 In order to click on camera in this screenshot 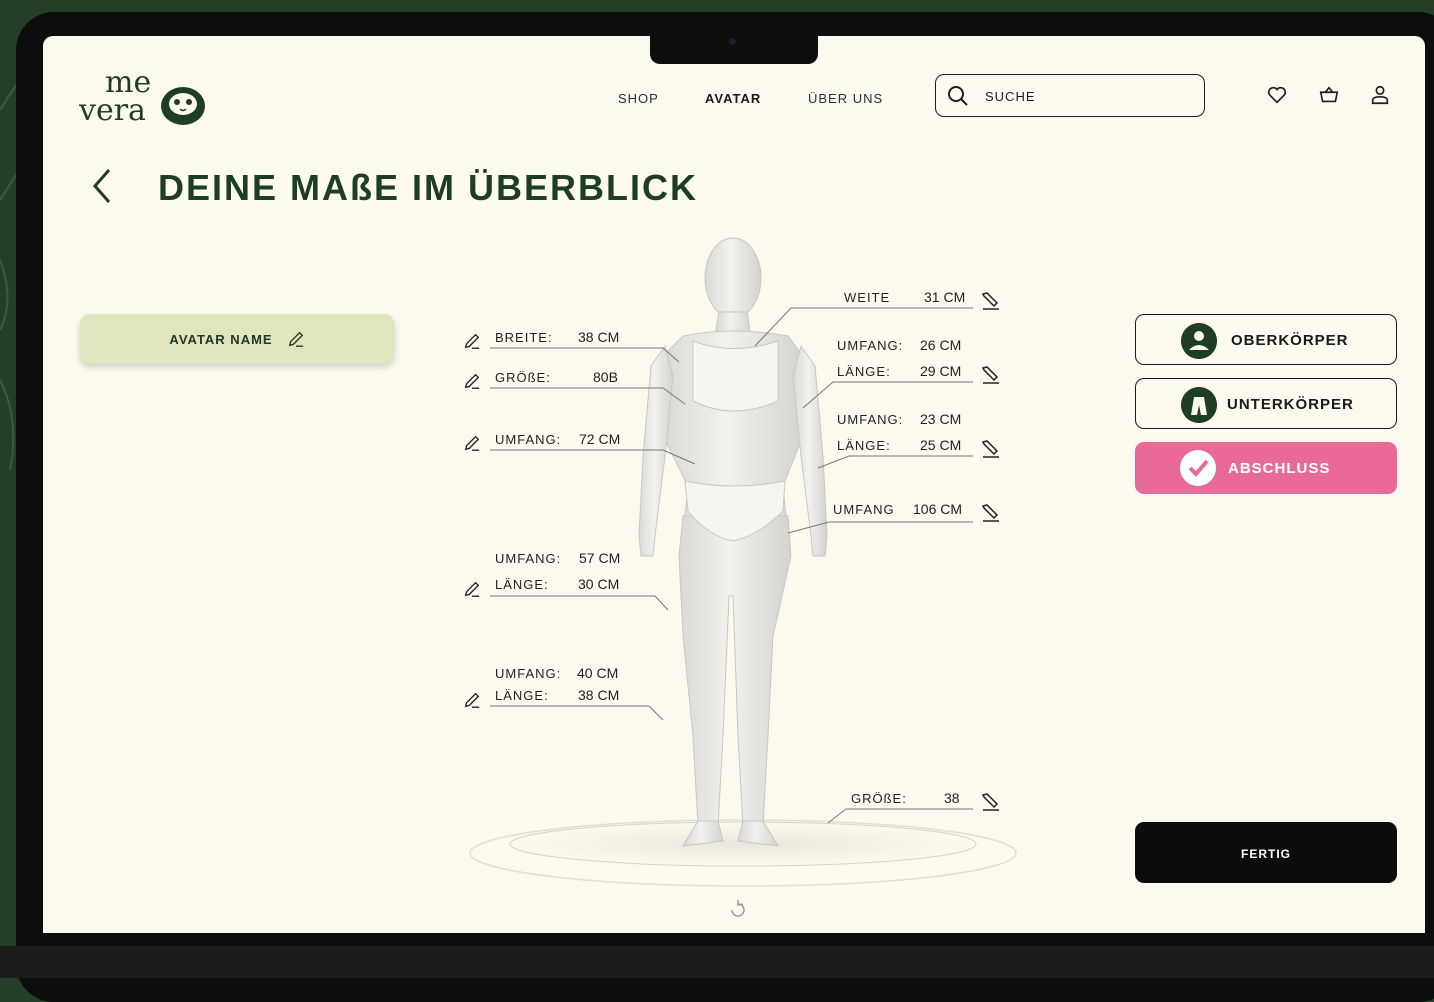, I will do `click(732, 41)`.